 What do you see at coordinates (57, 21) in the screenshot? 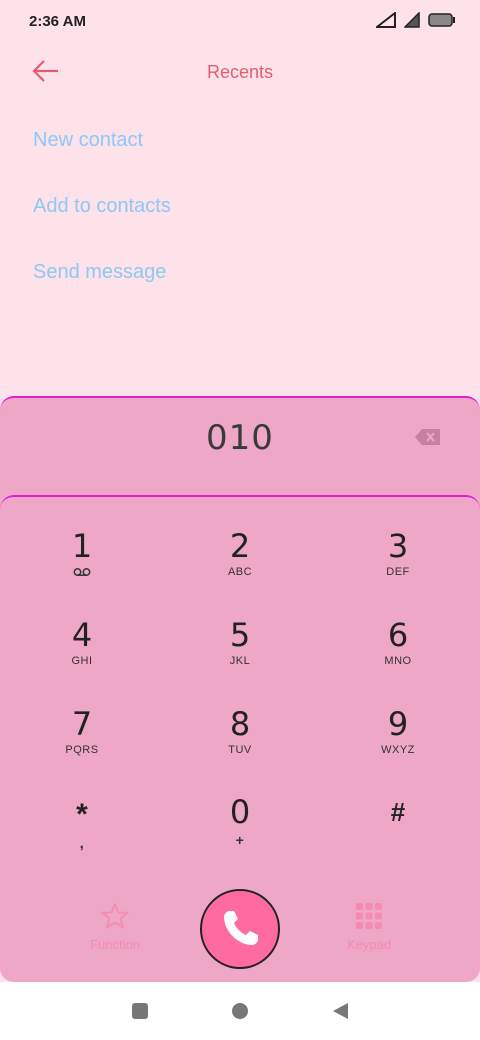
I see `status-time: 2:36 AM` at bounding box center [57, 21].